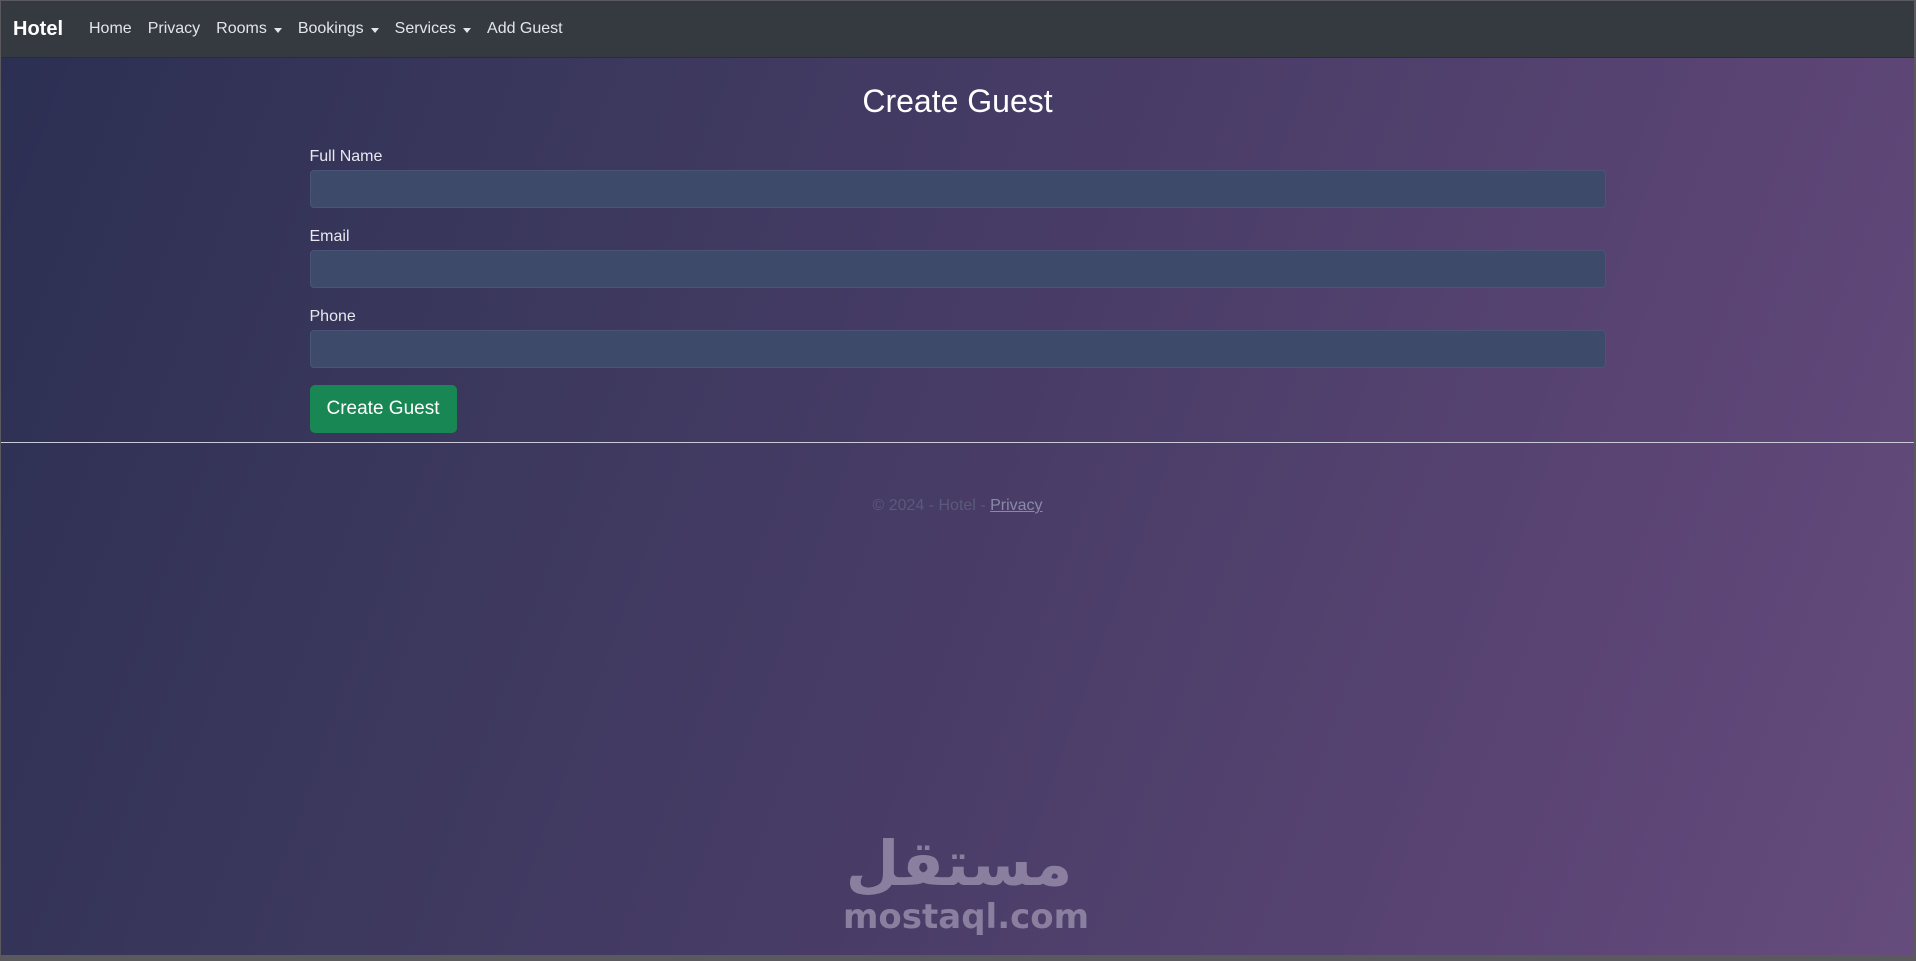 This screenshot has height=961, width=1916. What do you see at coordinates (346, 156) in the screenshot?
I see `full-name-label: Full Name` at bounding box center [346, 156].